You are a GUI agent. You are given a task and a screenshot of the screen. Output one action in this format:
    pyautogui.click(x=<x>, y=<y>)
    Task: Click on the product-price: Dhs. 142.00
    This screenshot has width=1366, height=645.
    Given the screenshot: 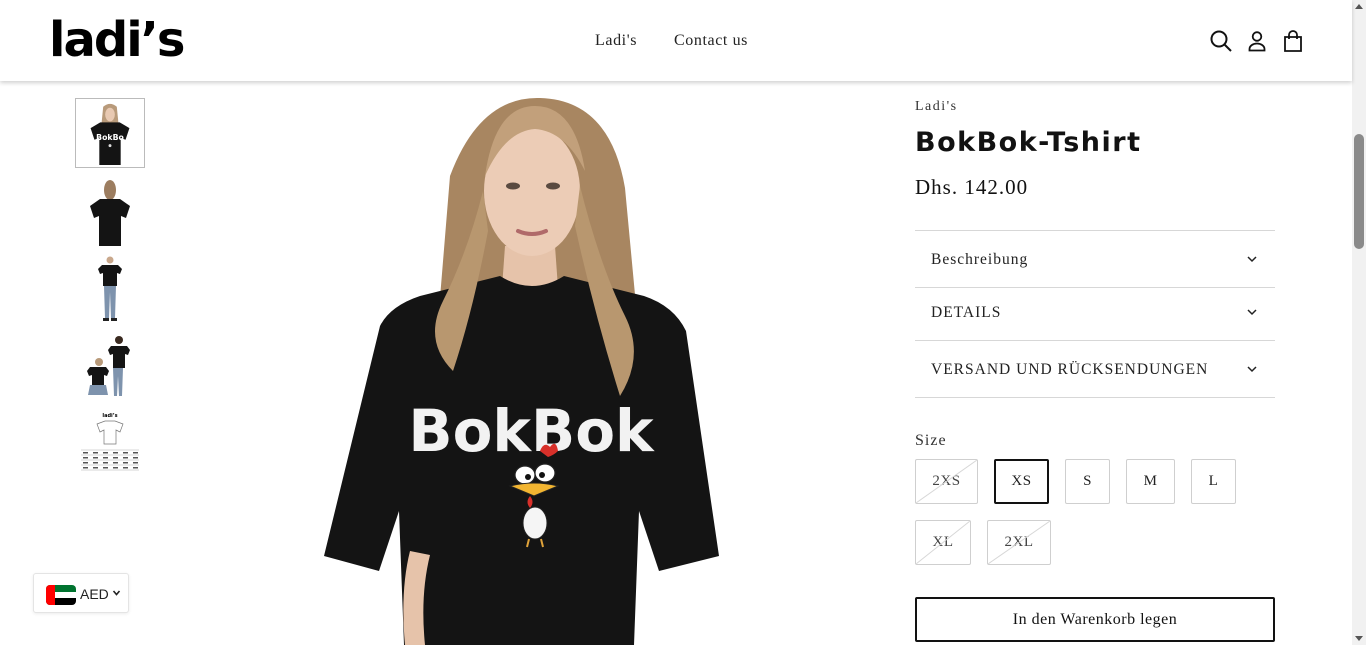 What is the action you would take?
    pyautogui.click(x=972, y=187)
    